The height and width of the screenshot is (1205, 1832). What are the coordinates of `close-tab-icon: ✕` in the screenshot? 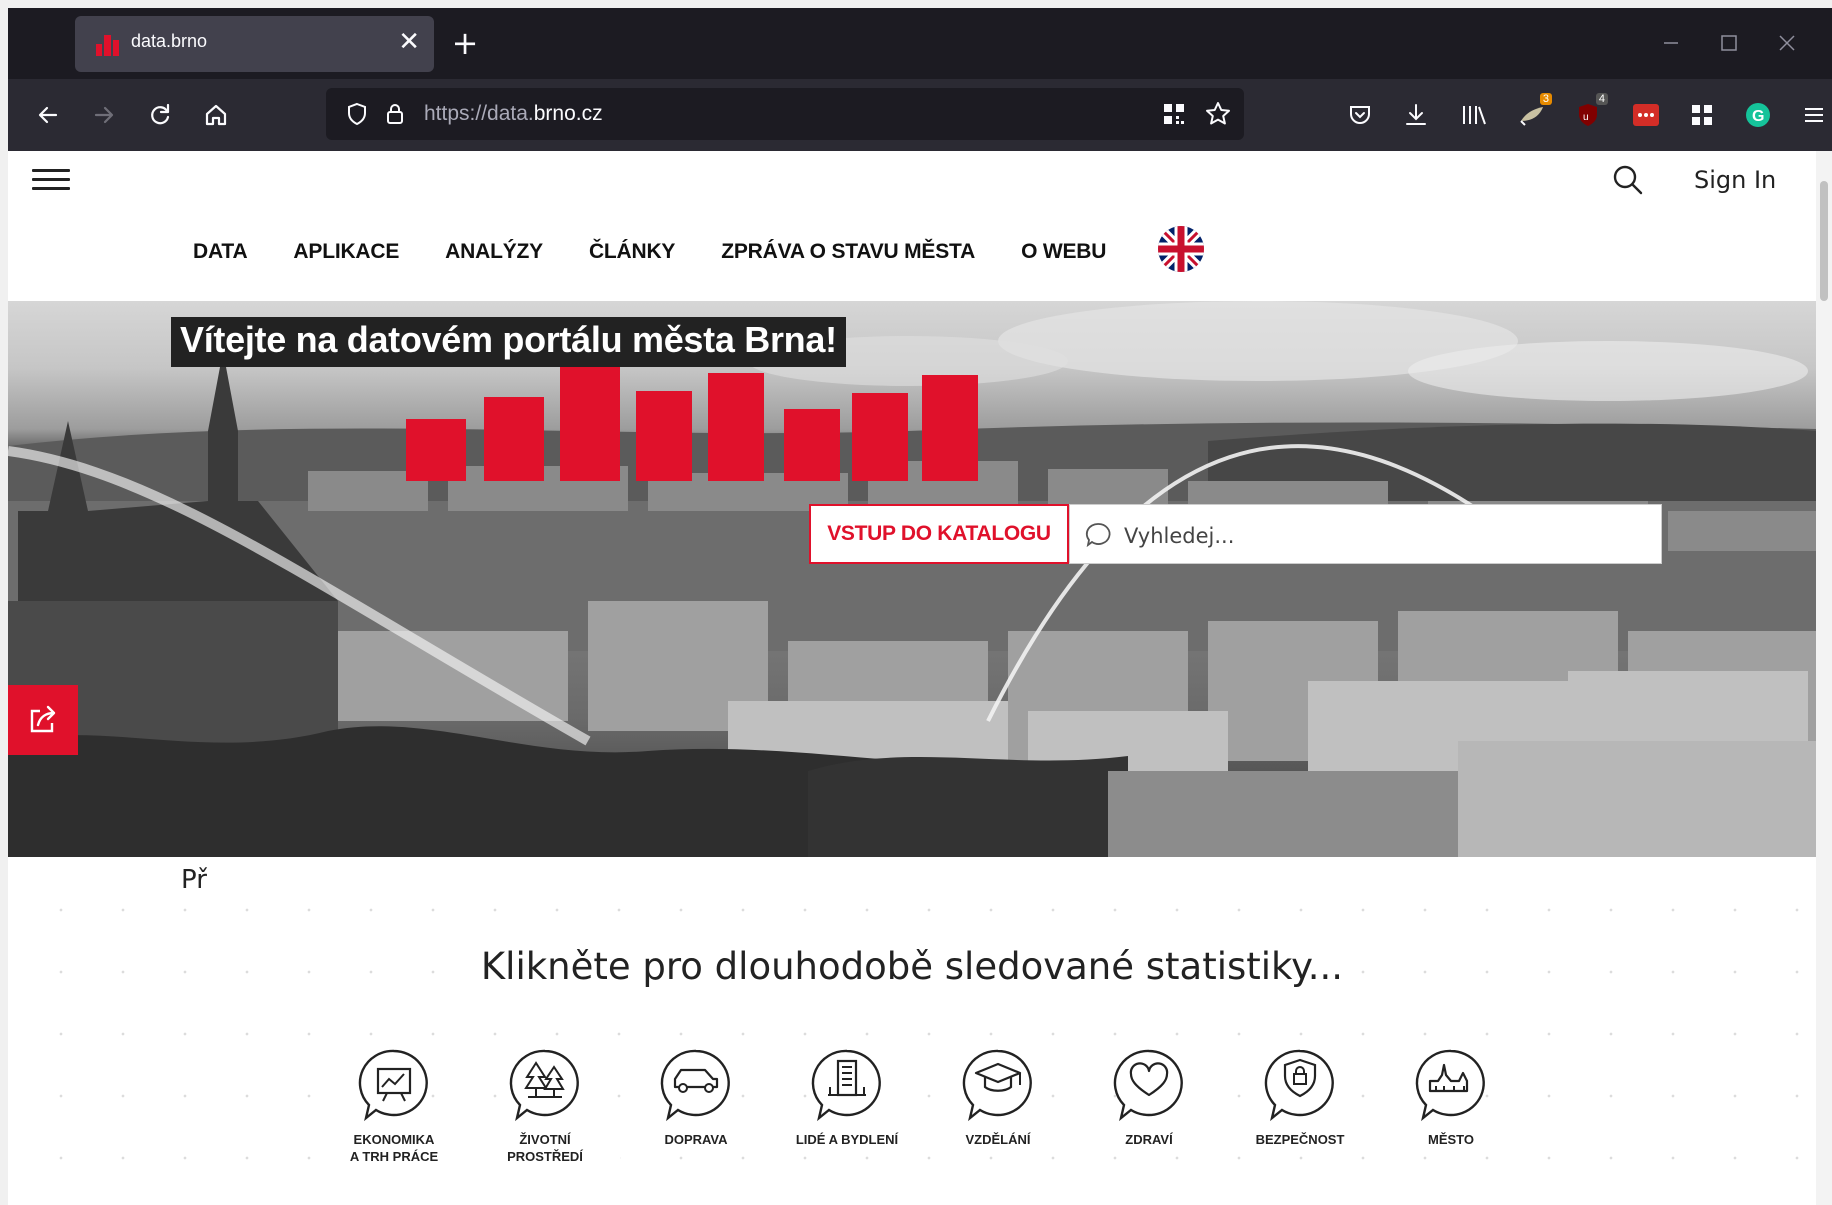 It's located at (409, 42).